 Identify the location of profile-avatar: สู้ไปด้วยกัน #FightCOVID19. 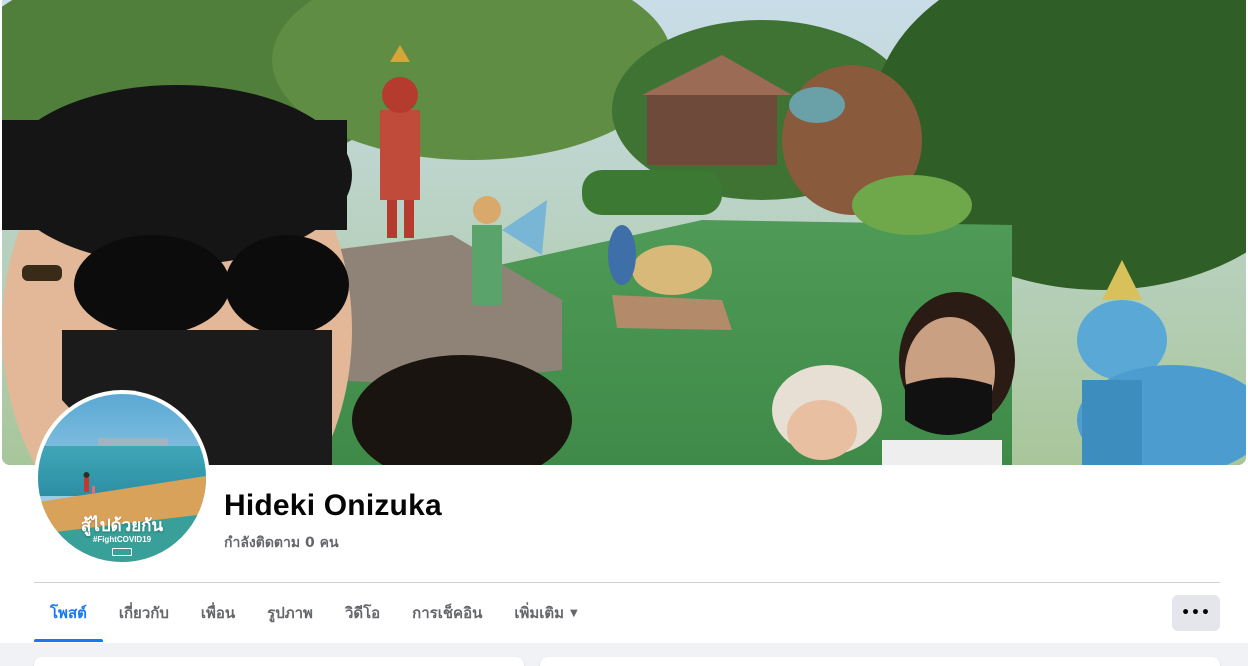
(122, 478).